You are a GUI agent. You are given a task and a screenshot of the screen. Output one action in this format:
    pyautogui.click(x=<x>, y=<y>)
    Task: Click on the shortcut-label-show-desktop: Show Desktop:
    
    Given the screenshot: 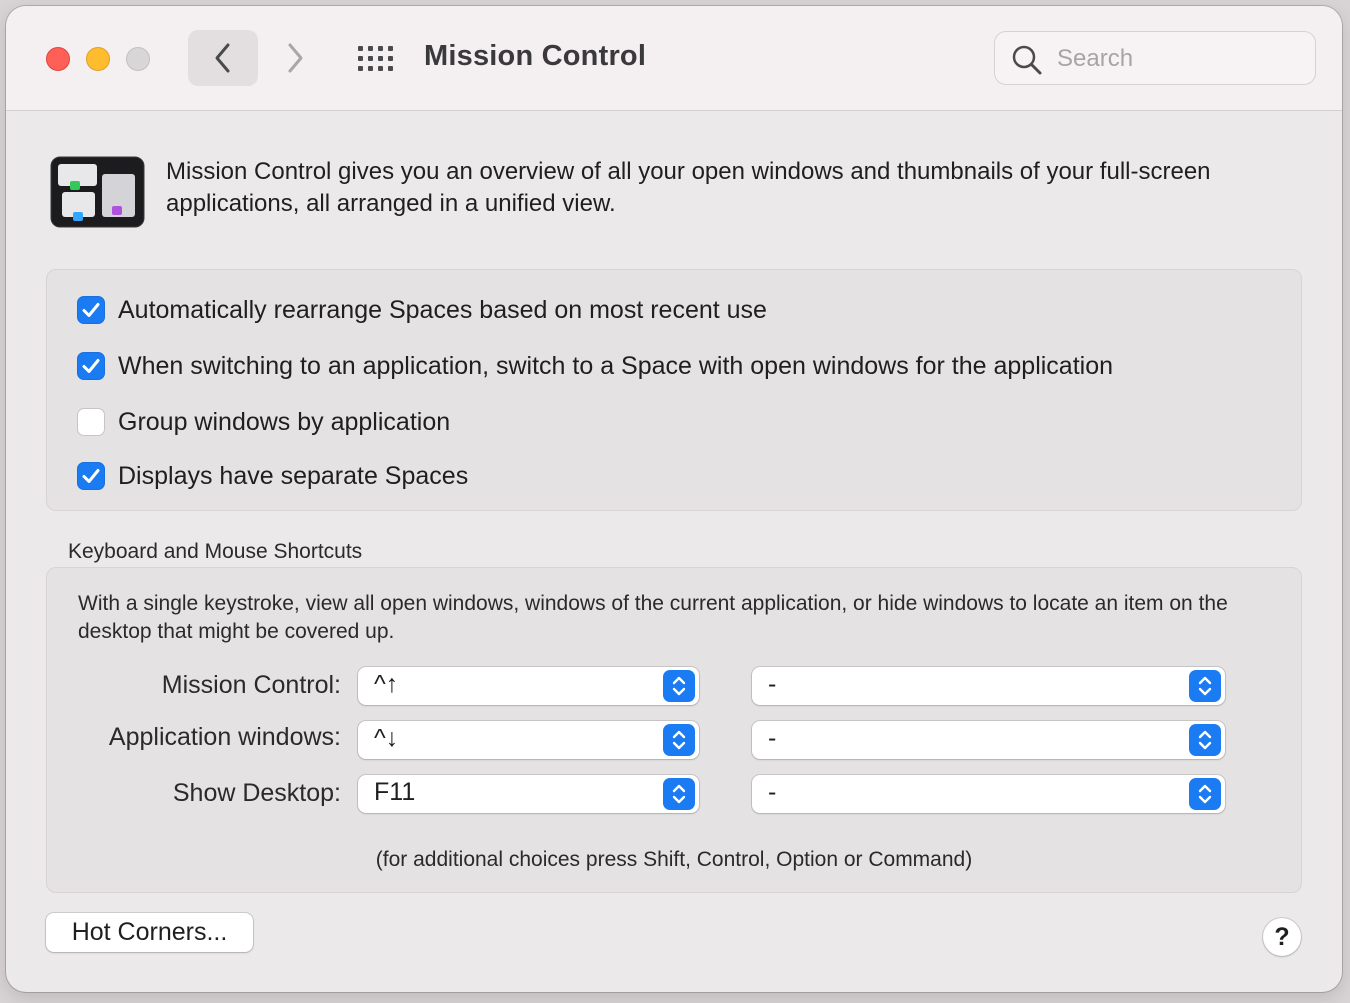 What is the action you would take?
    pyautogui.click(x=256, y=793)
    